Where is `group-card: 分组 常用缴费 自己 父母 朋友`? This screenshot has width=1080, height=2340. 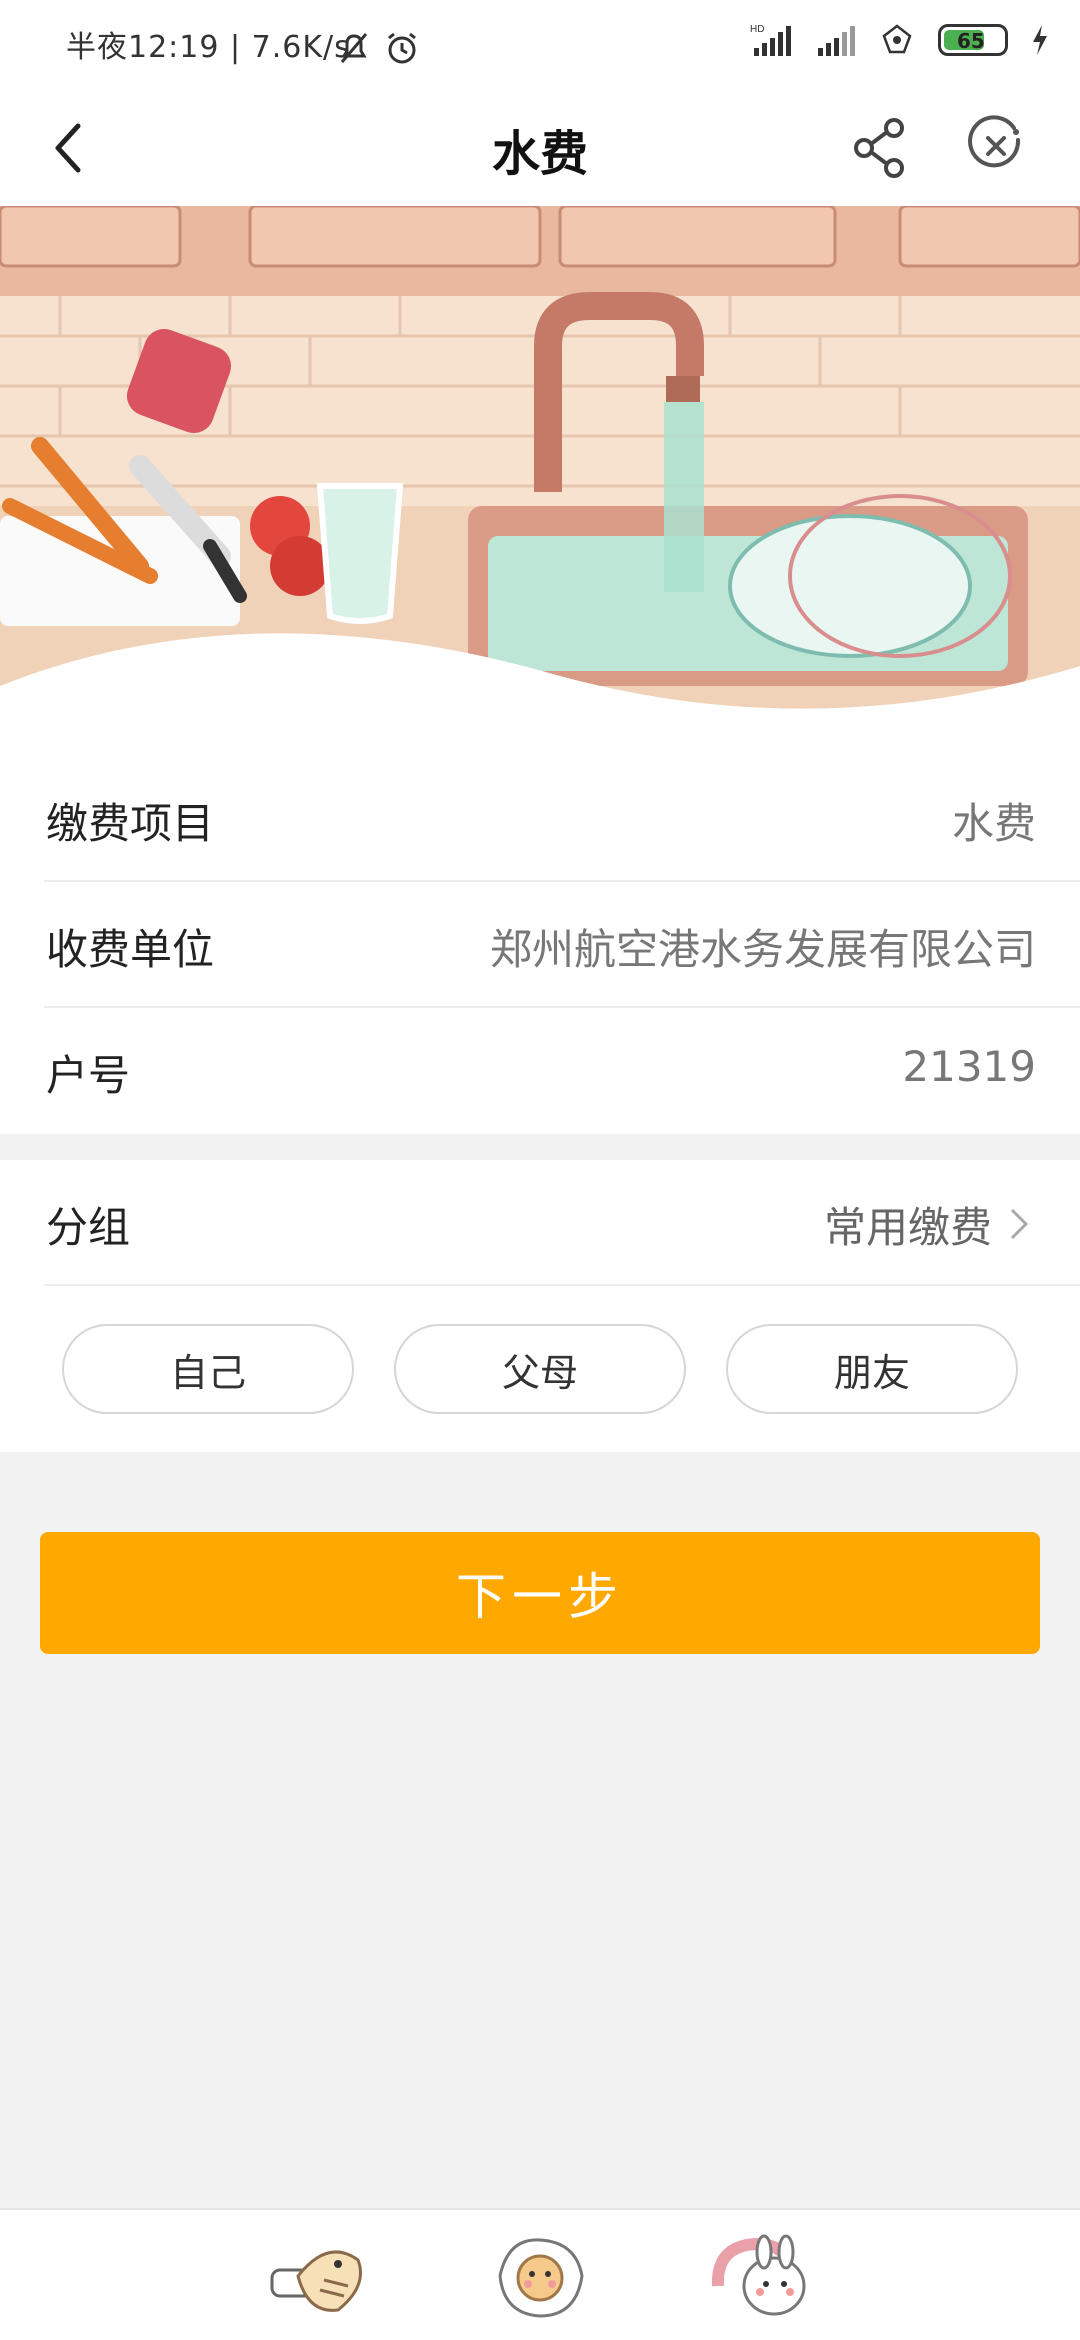 group-card: 分组 常用缴费 自己 父母 朋友 is located at coordinates (540, 1306).